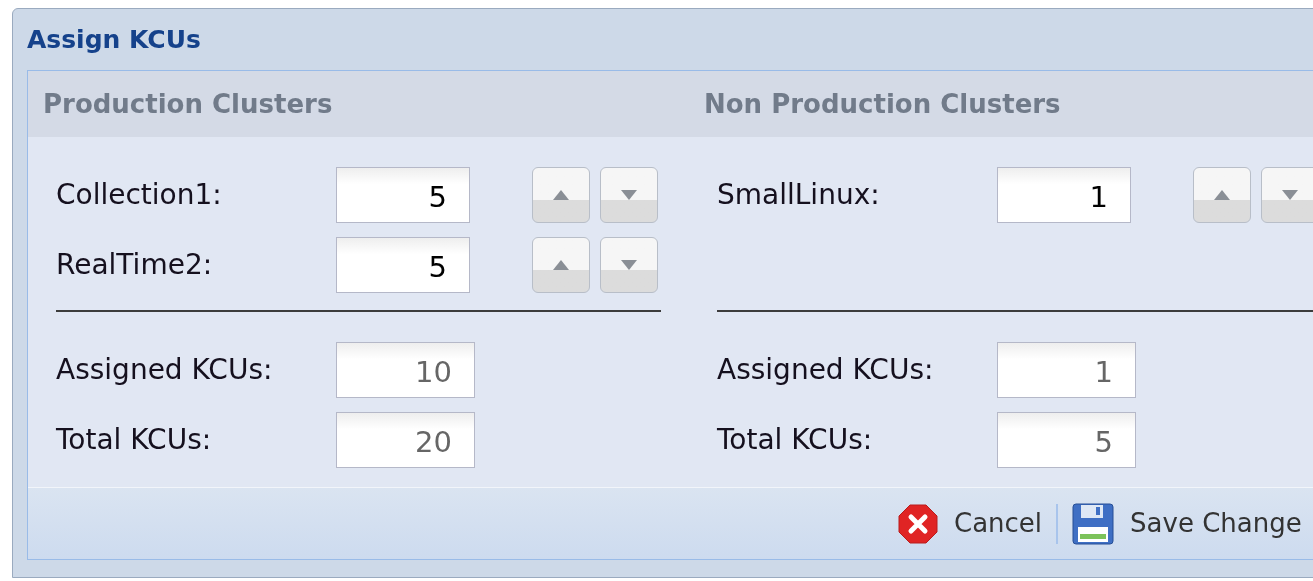 This screenshot has width=1313, height=581. I want to click on window-title: Assign KCUs, so click(114, 39).